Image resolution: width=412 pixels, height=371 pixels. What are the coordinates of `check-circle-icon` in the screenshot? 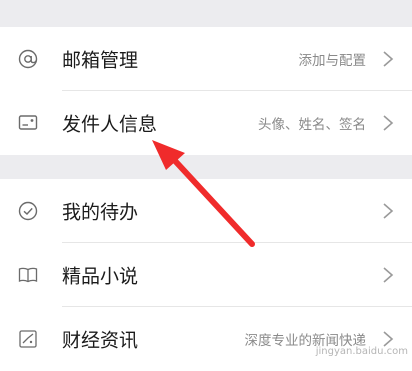 It's located at (28, 211).